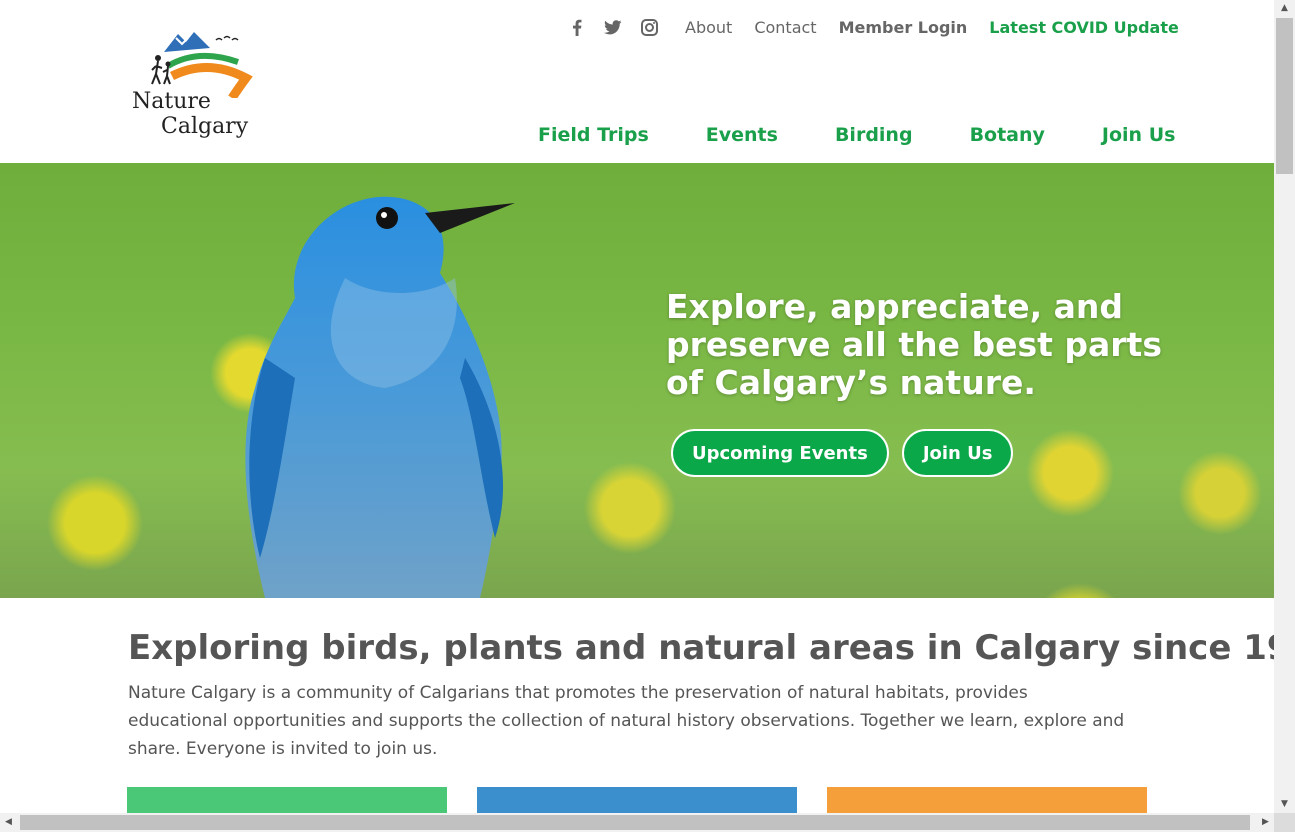  What do you see at coordinates (1284, 8) in the screenshot?
I see `scroll-up-icon: ▲` at bounding box center [1284, 8].